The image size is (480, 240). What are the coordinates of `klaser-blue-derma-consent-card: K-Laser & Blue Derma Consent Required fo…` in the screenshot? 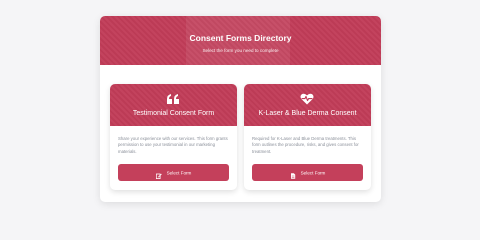 It's located at (307, 137).